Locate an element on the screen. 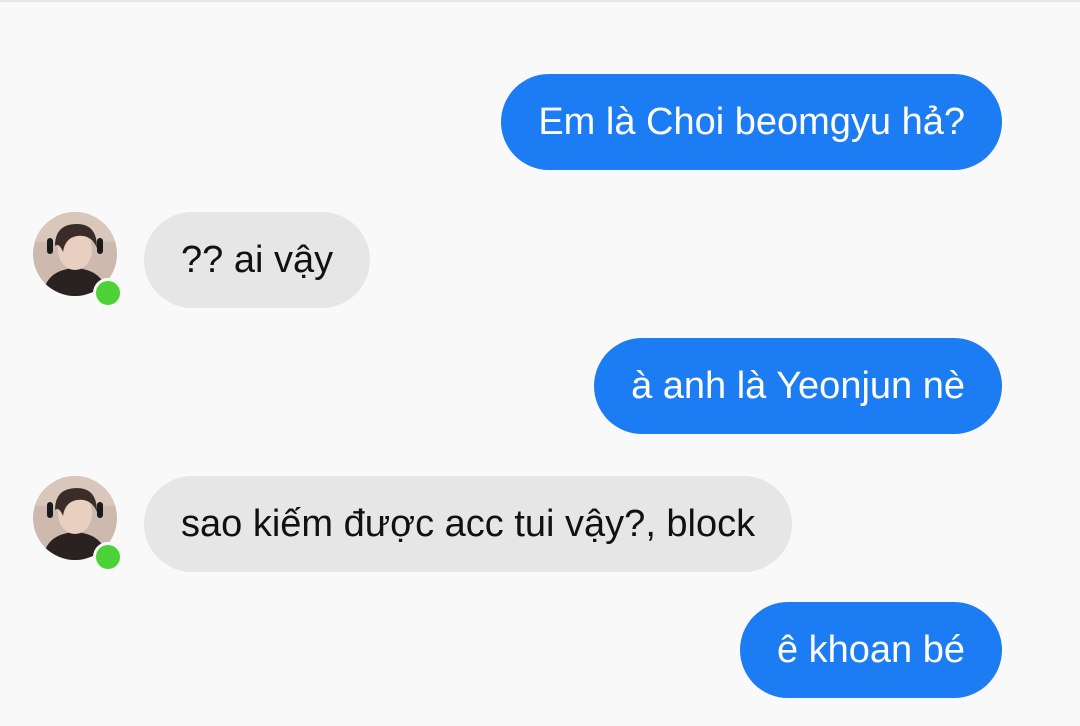 This screenshot has height=726, width=1080. received-message-bubble: ?? ai vậy is located at coordinates (257, 260).